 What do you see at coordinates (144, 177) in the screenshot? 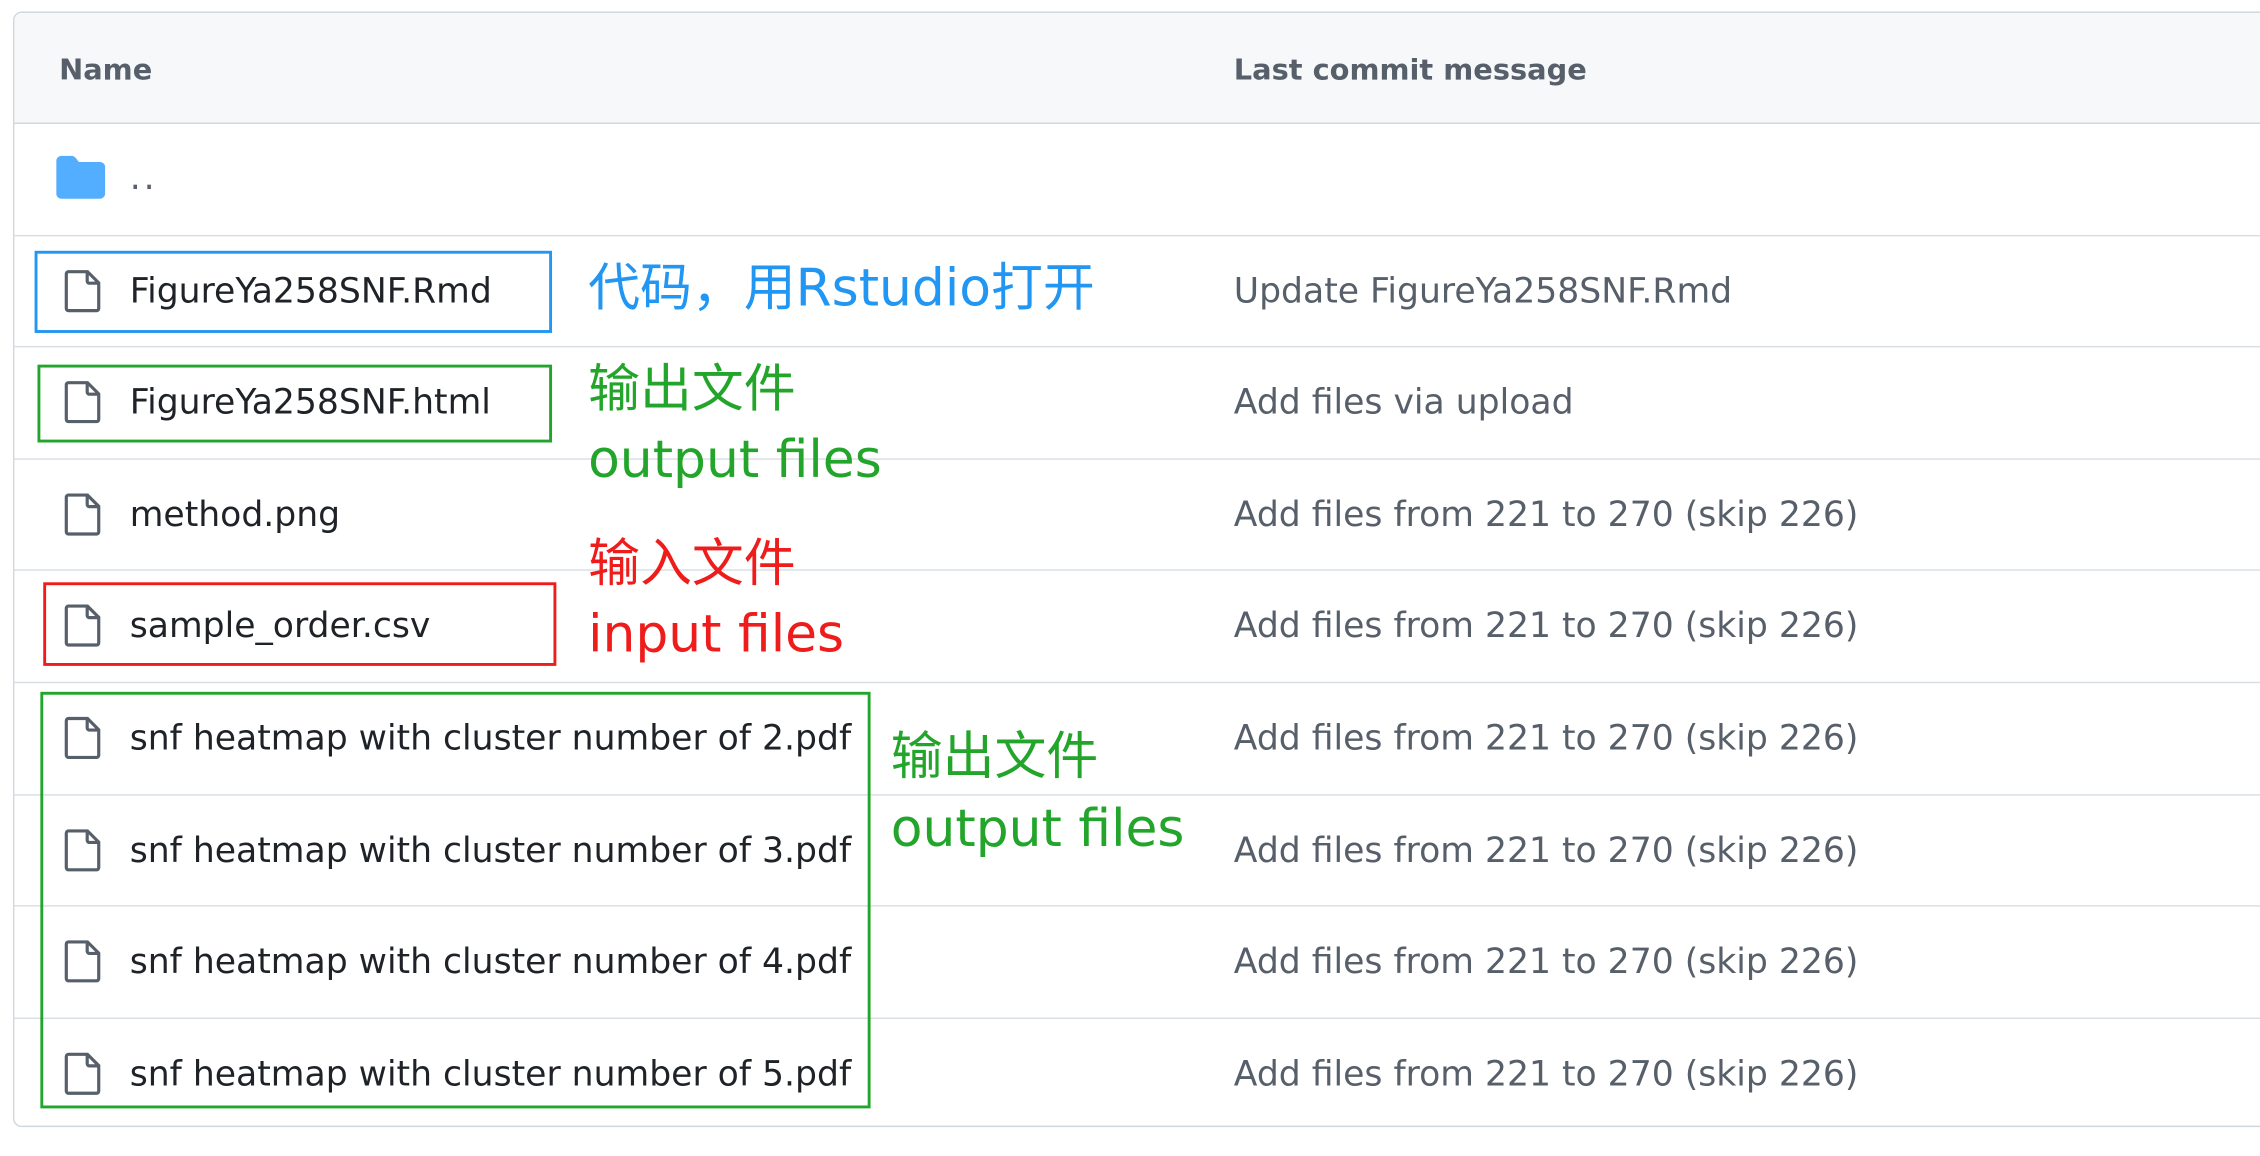
I see `parent-directory-link: ..` at bounding box center [144, 177].